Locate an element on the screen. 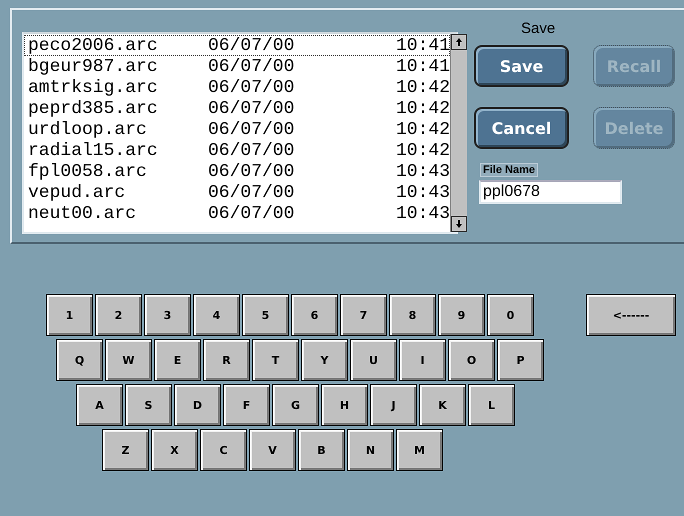 This screenshot has height=516, width=684. keyboard-key: J is located at coordinates (393, 405).